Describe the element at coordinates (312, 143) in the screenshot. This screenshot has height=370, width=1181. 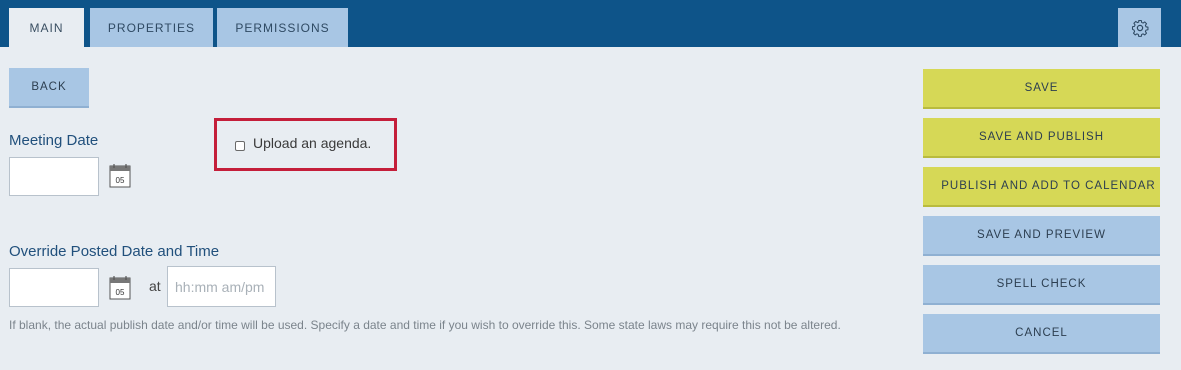
I see `upload-agenda-label: Upload an agenda.` at that location.